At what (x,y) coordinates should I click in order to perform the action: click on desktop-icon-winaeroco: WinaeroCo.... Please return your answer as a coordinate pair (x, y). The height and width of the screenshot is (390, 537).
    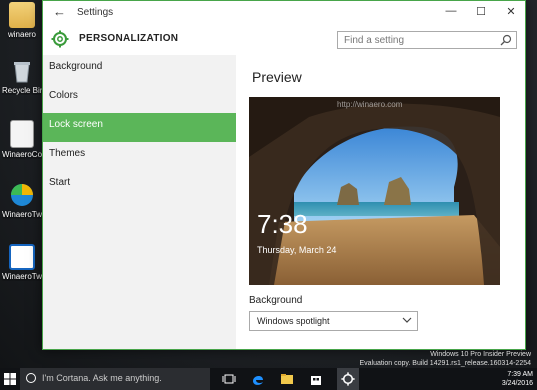
    Looking at the image, I should click on (22, 139).